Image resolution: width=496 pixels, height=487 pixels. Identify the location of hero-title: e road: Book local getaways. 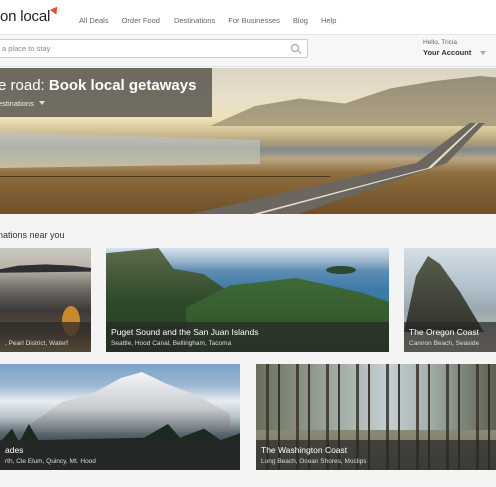
(98, 85).